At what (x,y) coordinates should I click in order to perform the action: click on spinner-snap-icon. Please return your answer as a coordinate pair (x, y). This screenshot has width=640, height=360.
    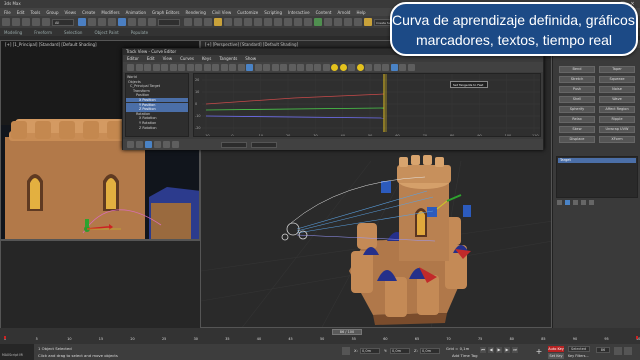
    Looking at the image, I should click on (248, 22).